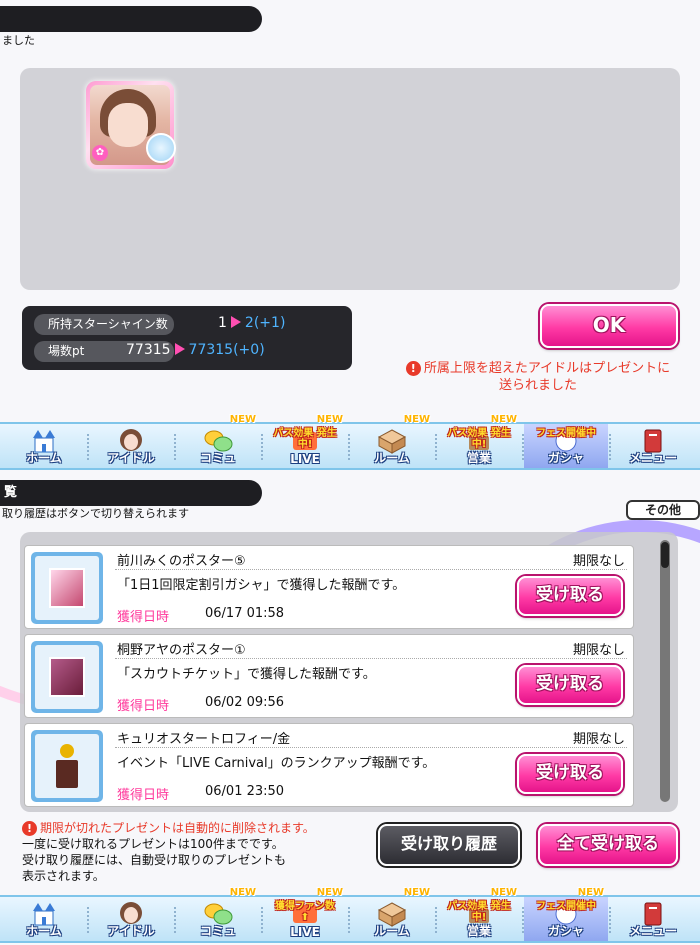 This screenshot has height=945, width=700. Describe the element at coordinates (538, 377) in the screenshot. I see `overflow-warning: ! 所属上限を超えたアイドルはプレゼントに 送られました` at that location.